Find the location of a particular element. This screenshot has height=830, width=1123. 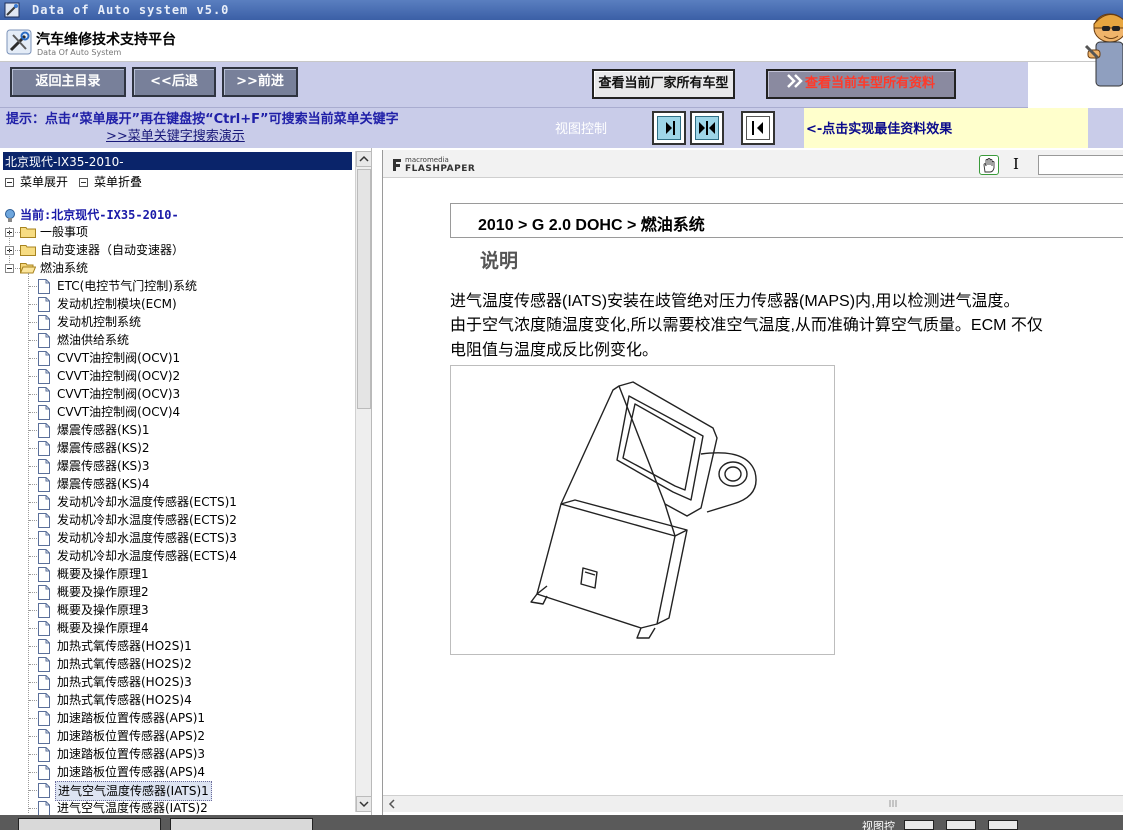

chevron-left-icon is located at coordinates (392, 804).